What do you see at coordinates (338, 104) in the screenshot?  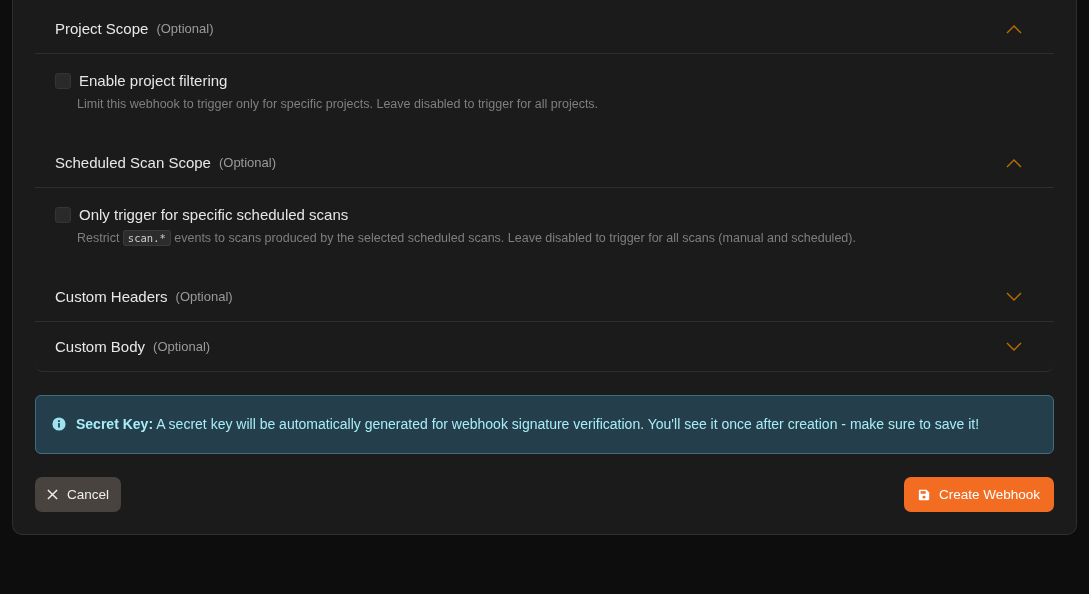 I see `option-description: Limit this webhook to trigger only for specific projects. Leave disabled to trigger for all projects.` at bounding box center [338, 104].